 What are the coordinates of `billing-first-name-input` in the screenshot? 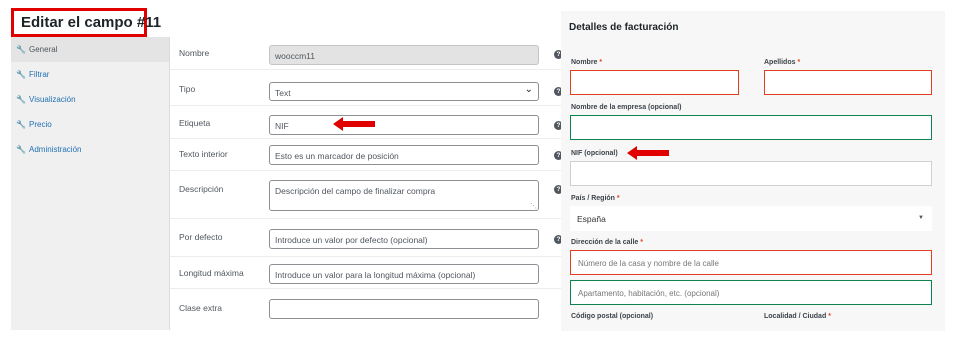 It's located at (654, 82).